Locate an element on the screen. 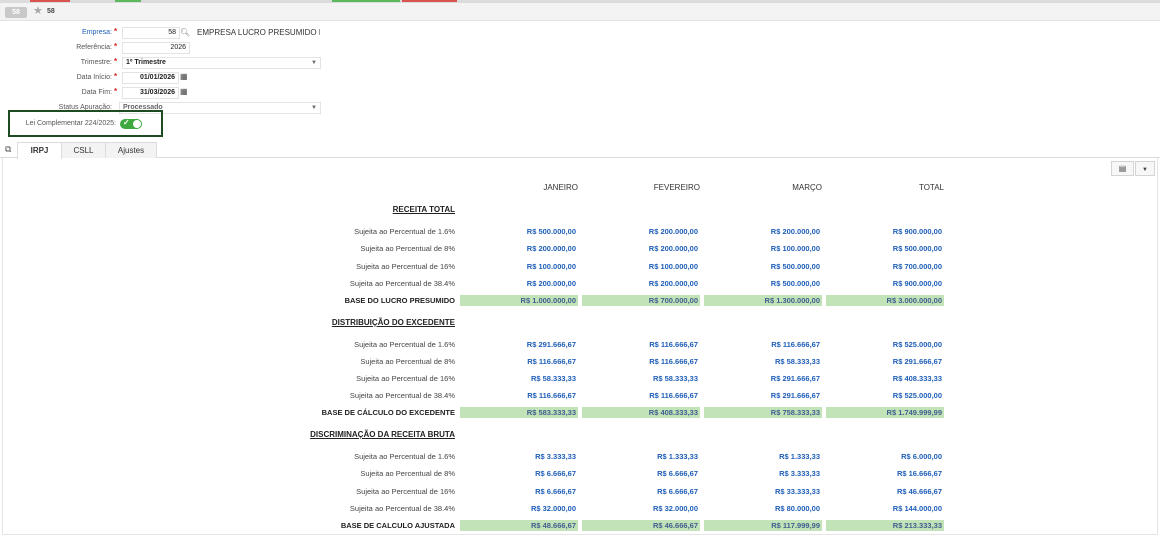 Image resolution: width=1160 pixels, height=535 pixels. check-icon: ✓ is located at coordinates (126, 122).